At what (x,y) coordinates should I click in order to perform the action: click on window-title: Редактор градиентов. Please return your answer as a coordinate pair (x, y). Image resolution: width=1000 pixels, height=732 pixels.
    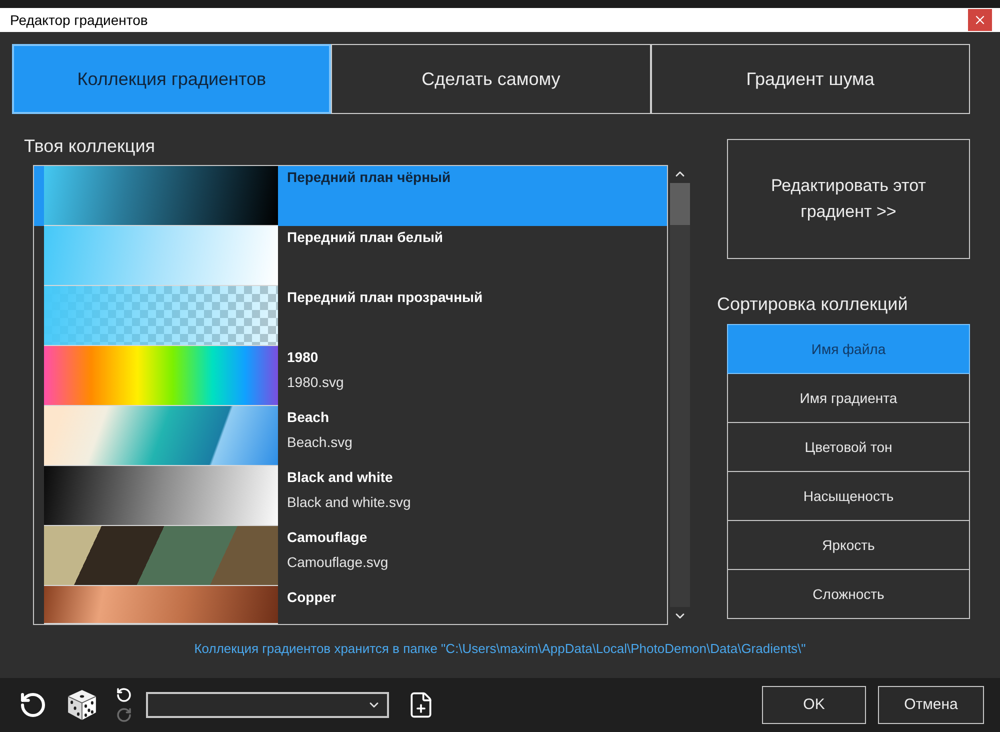
    Looking at the image, I should click on (79, 20).